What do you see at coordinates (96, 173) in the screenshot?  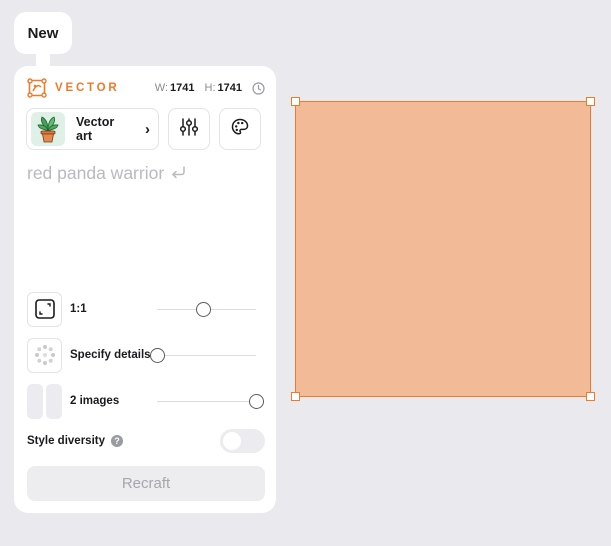 I see `prompt-text: red panda warrior` at bounding box center [96, 173].